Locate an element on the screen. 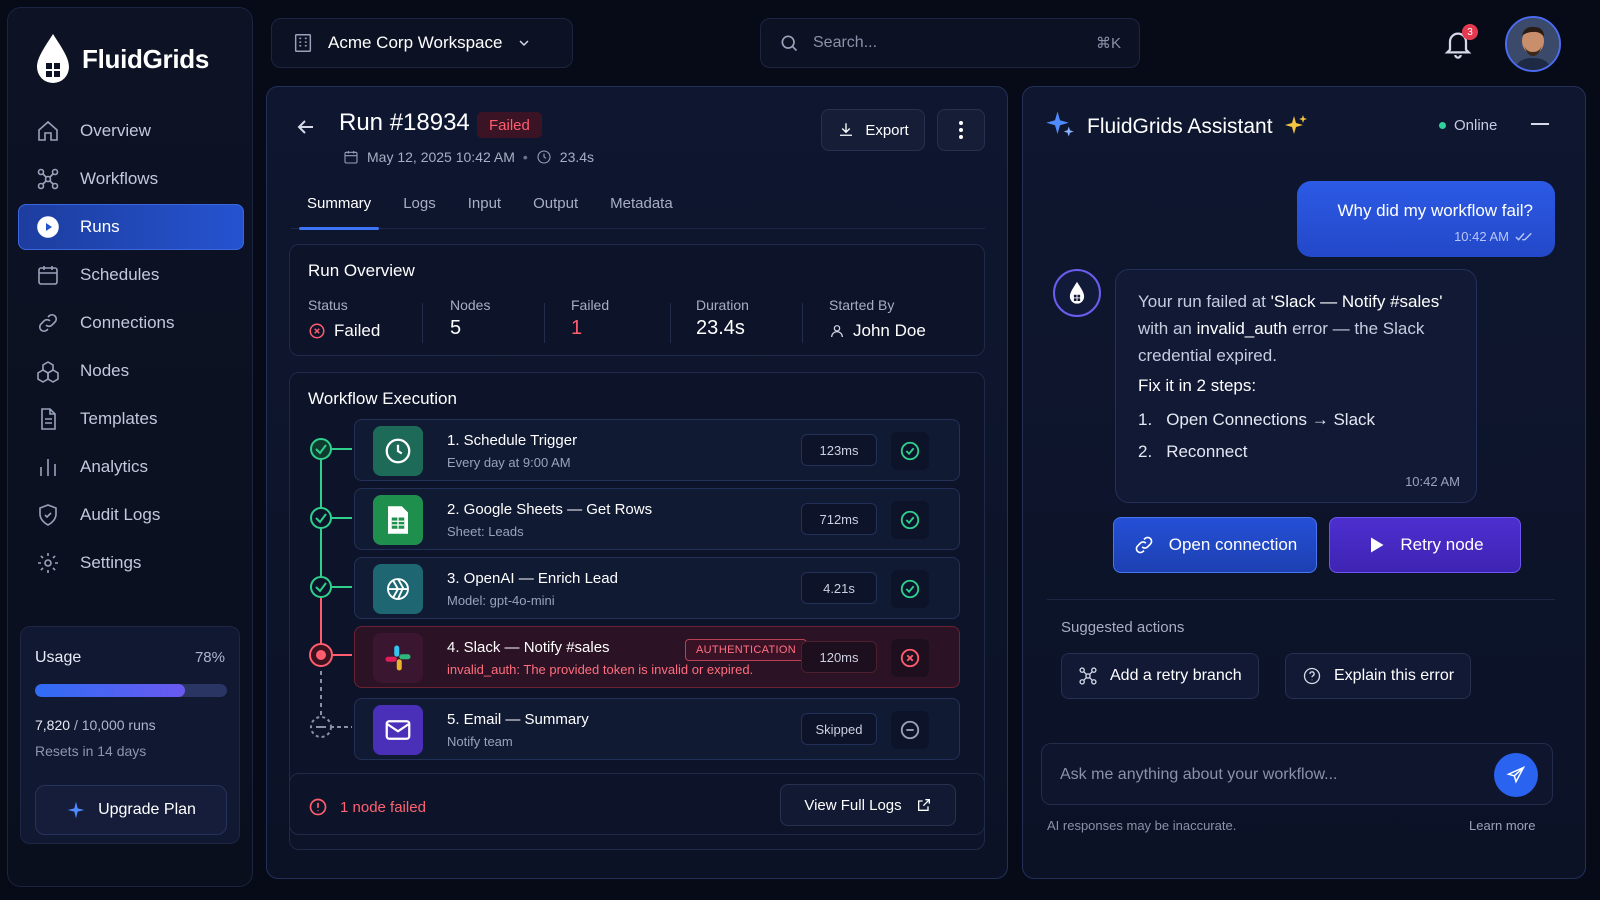 The height and width of the screenshot is (900, 1600). failed-note-text: 1 node failed is located at coordinates (383, 807).